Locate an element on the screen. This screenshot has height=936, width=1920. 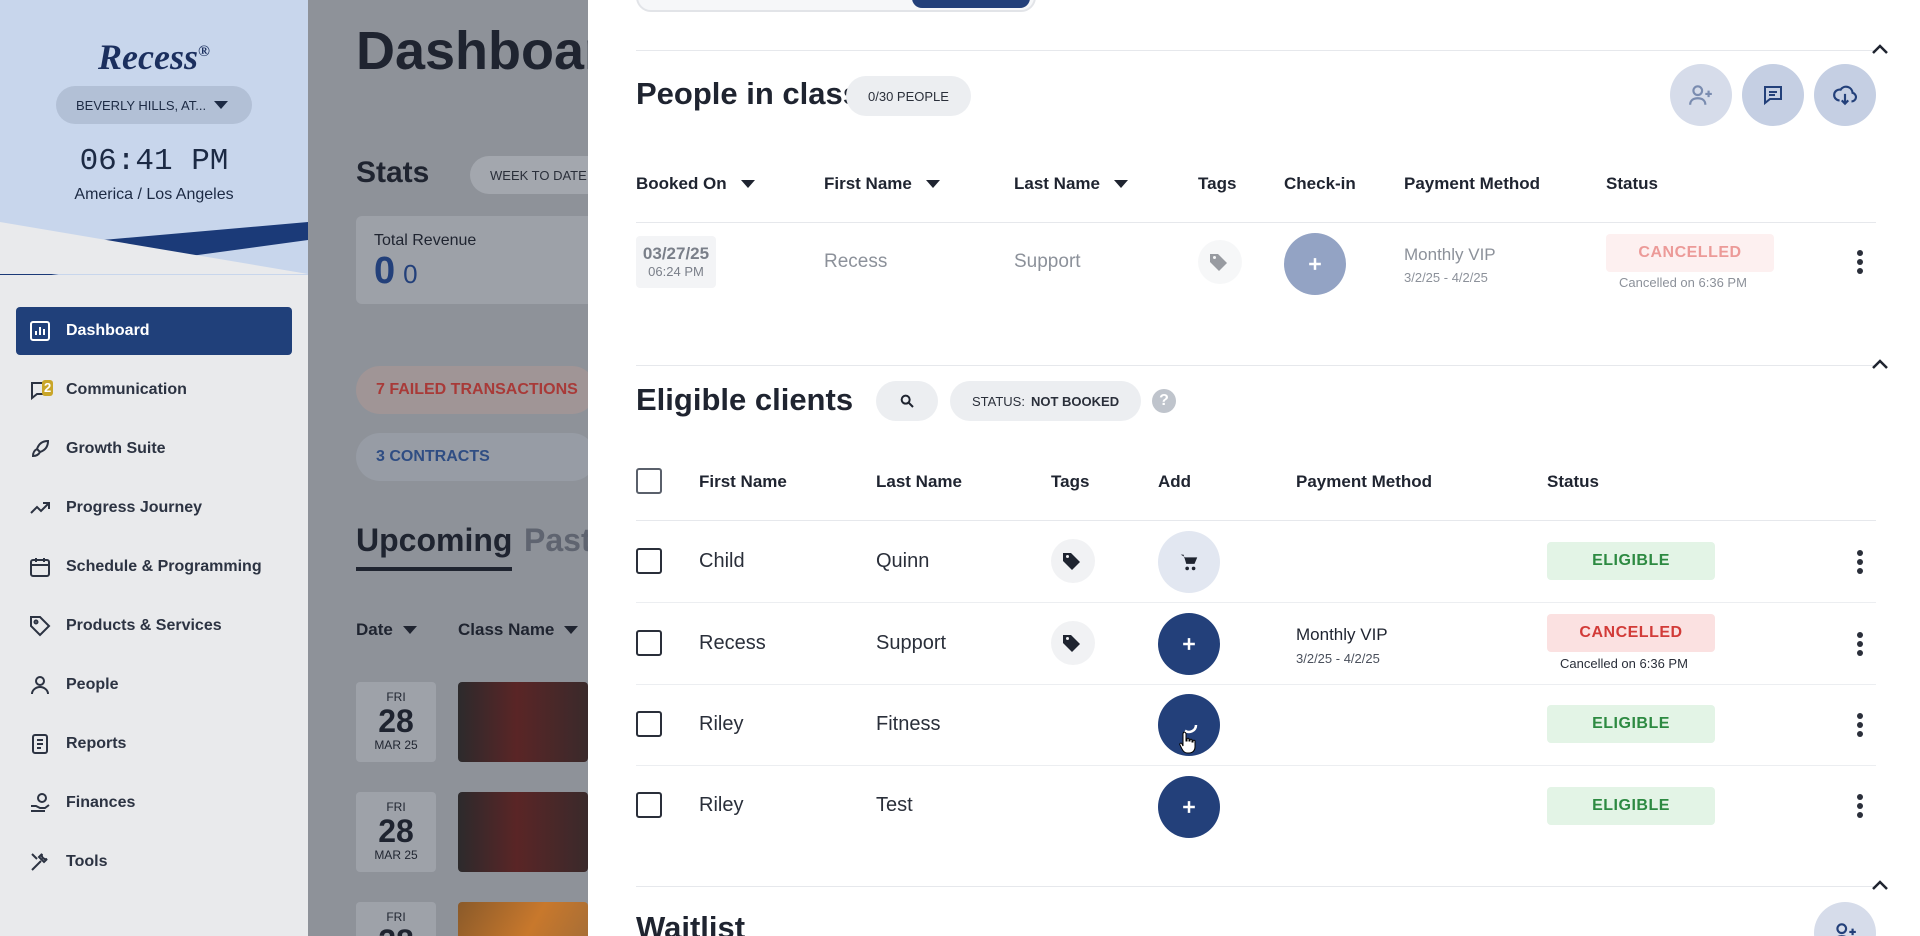
date-dow: FRI is located at coordinates (396, 697).